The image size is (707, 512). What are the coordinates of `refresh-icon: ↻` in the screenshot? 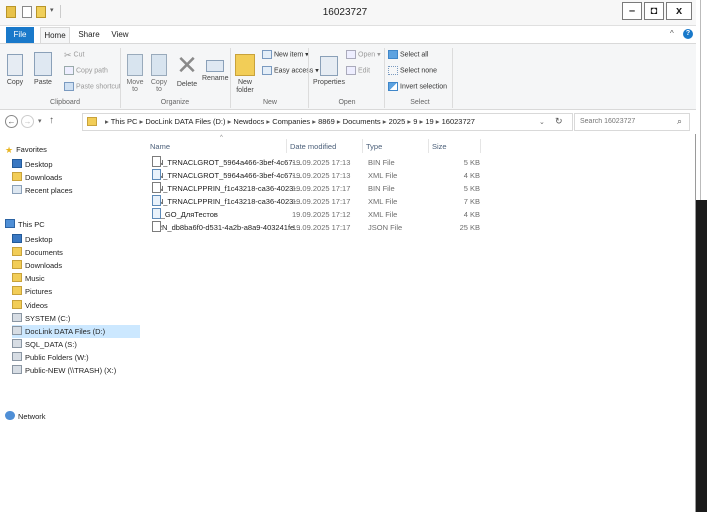 It's located at (559, 121).